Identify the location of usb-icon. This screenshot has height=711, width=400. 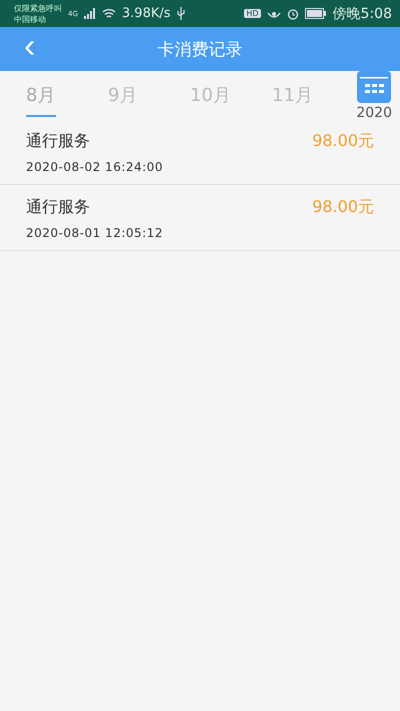
(180, 13).